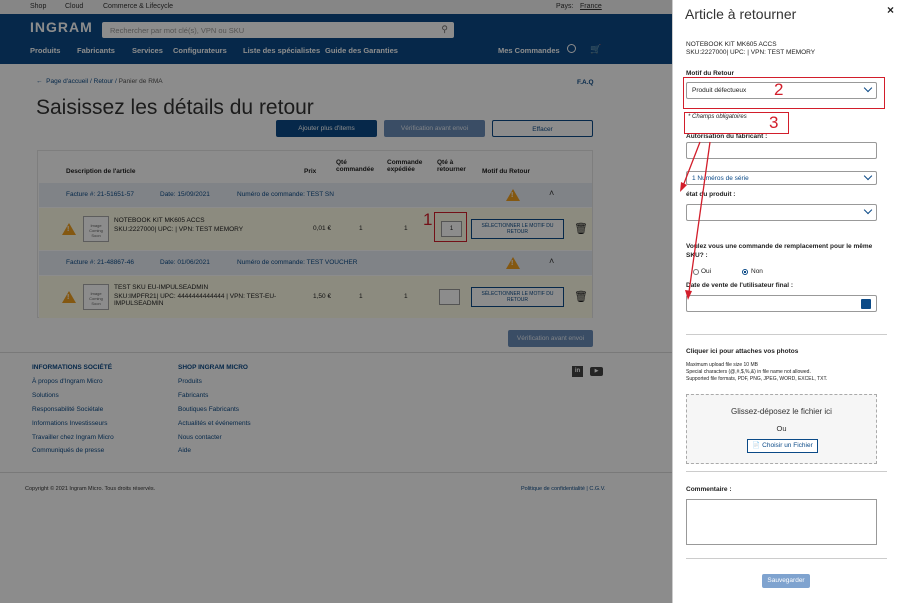 This screenshot has height=603, width=900. I want to click on header-desc: Description de l'article, so click(101, 171).